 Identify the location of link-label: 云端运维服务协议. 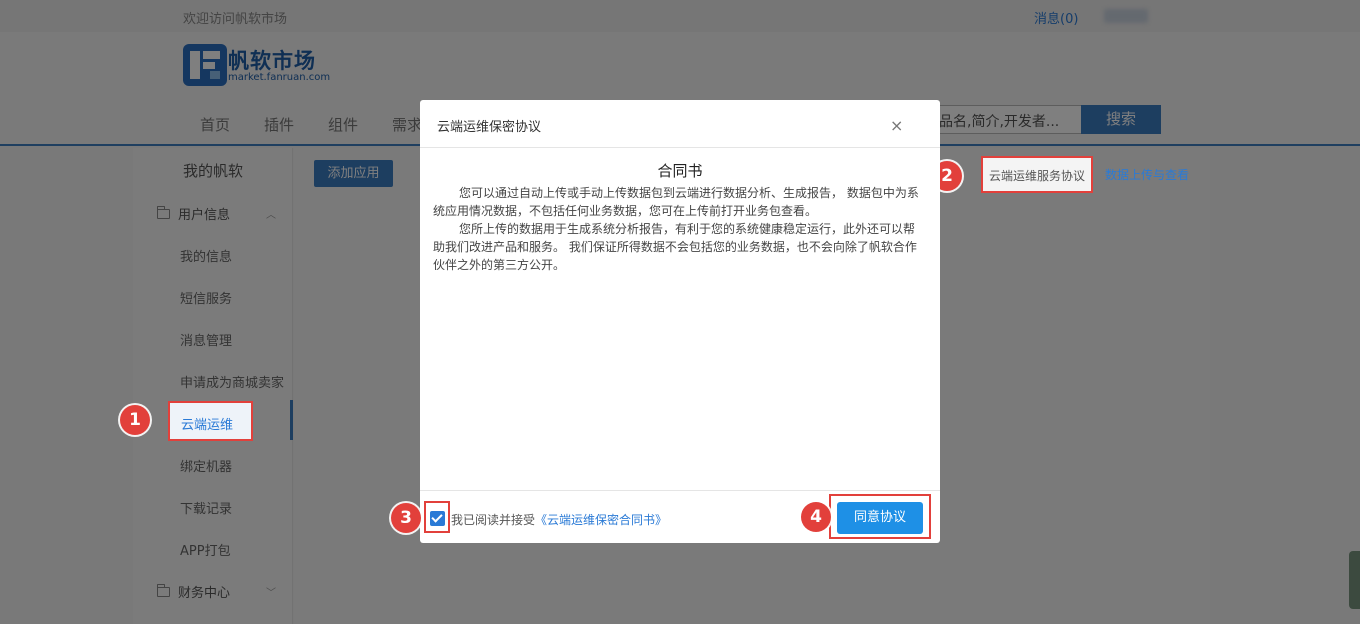
(1037, 176).